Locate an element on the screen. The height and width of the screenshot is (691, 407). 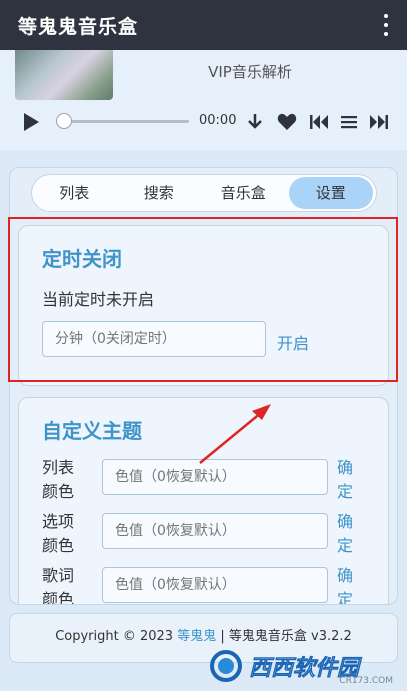
footer-copyright: Copyright © 2023 is located at coordinates (116, 636).